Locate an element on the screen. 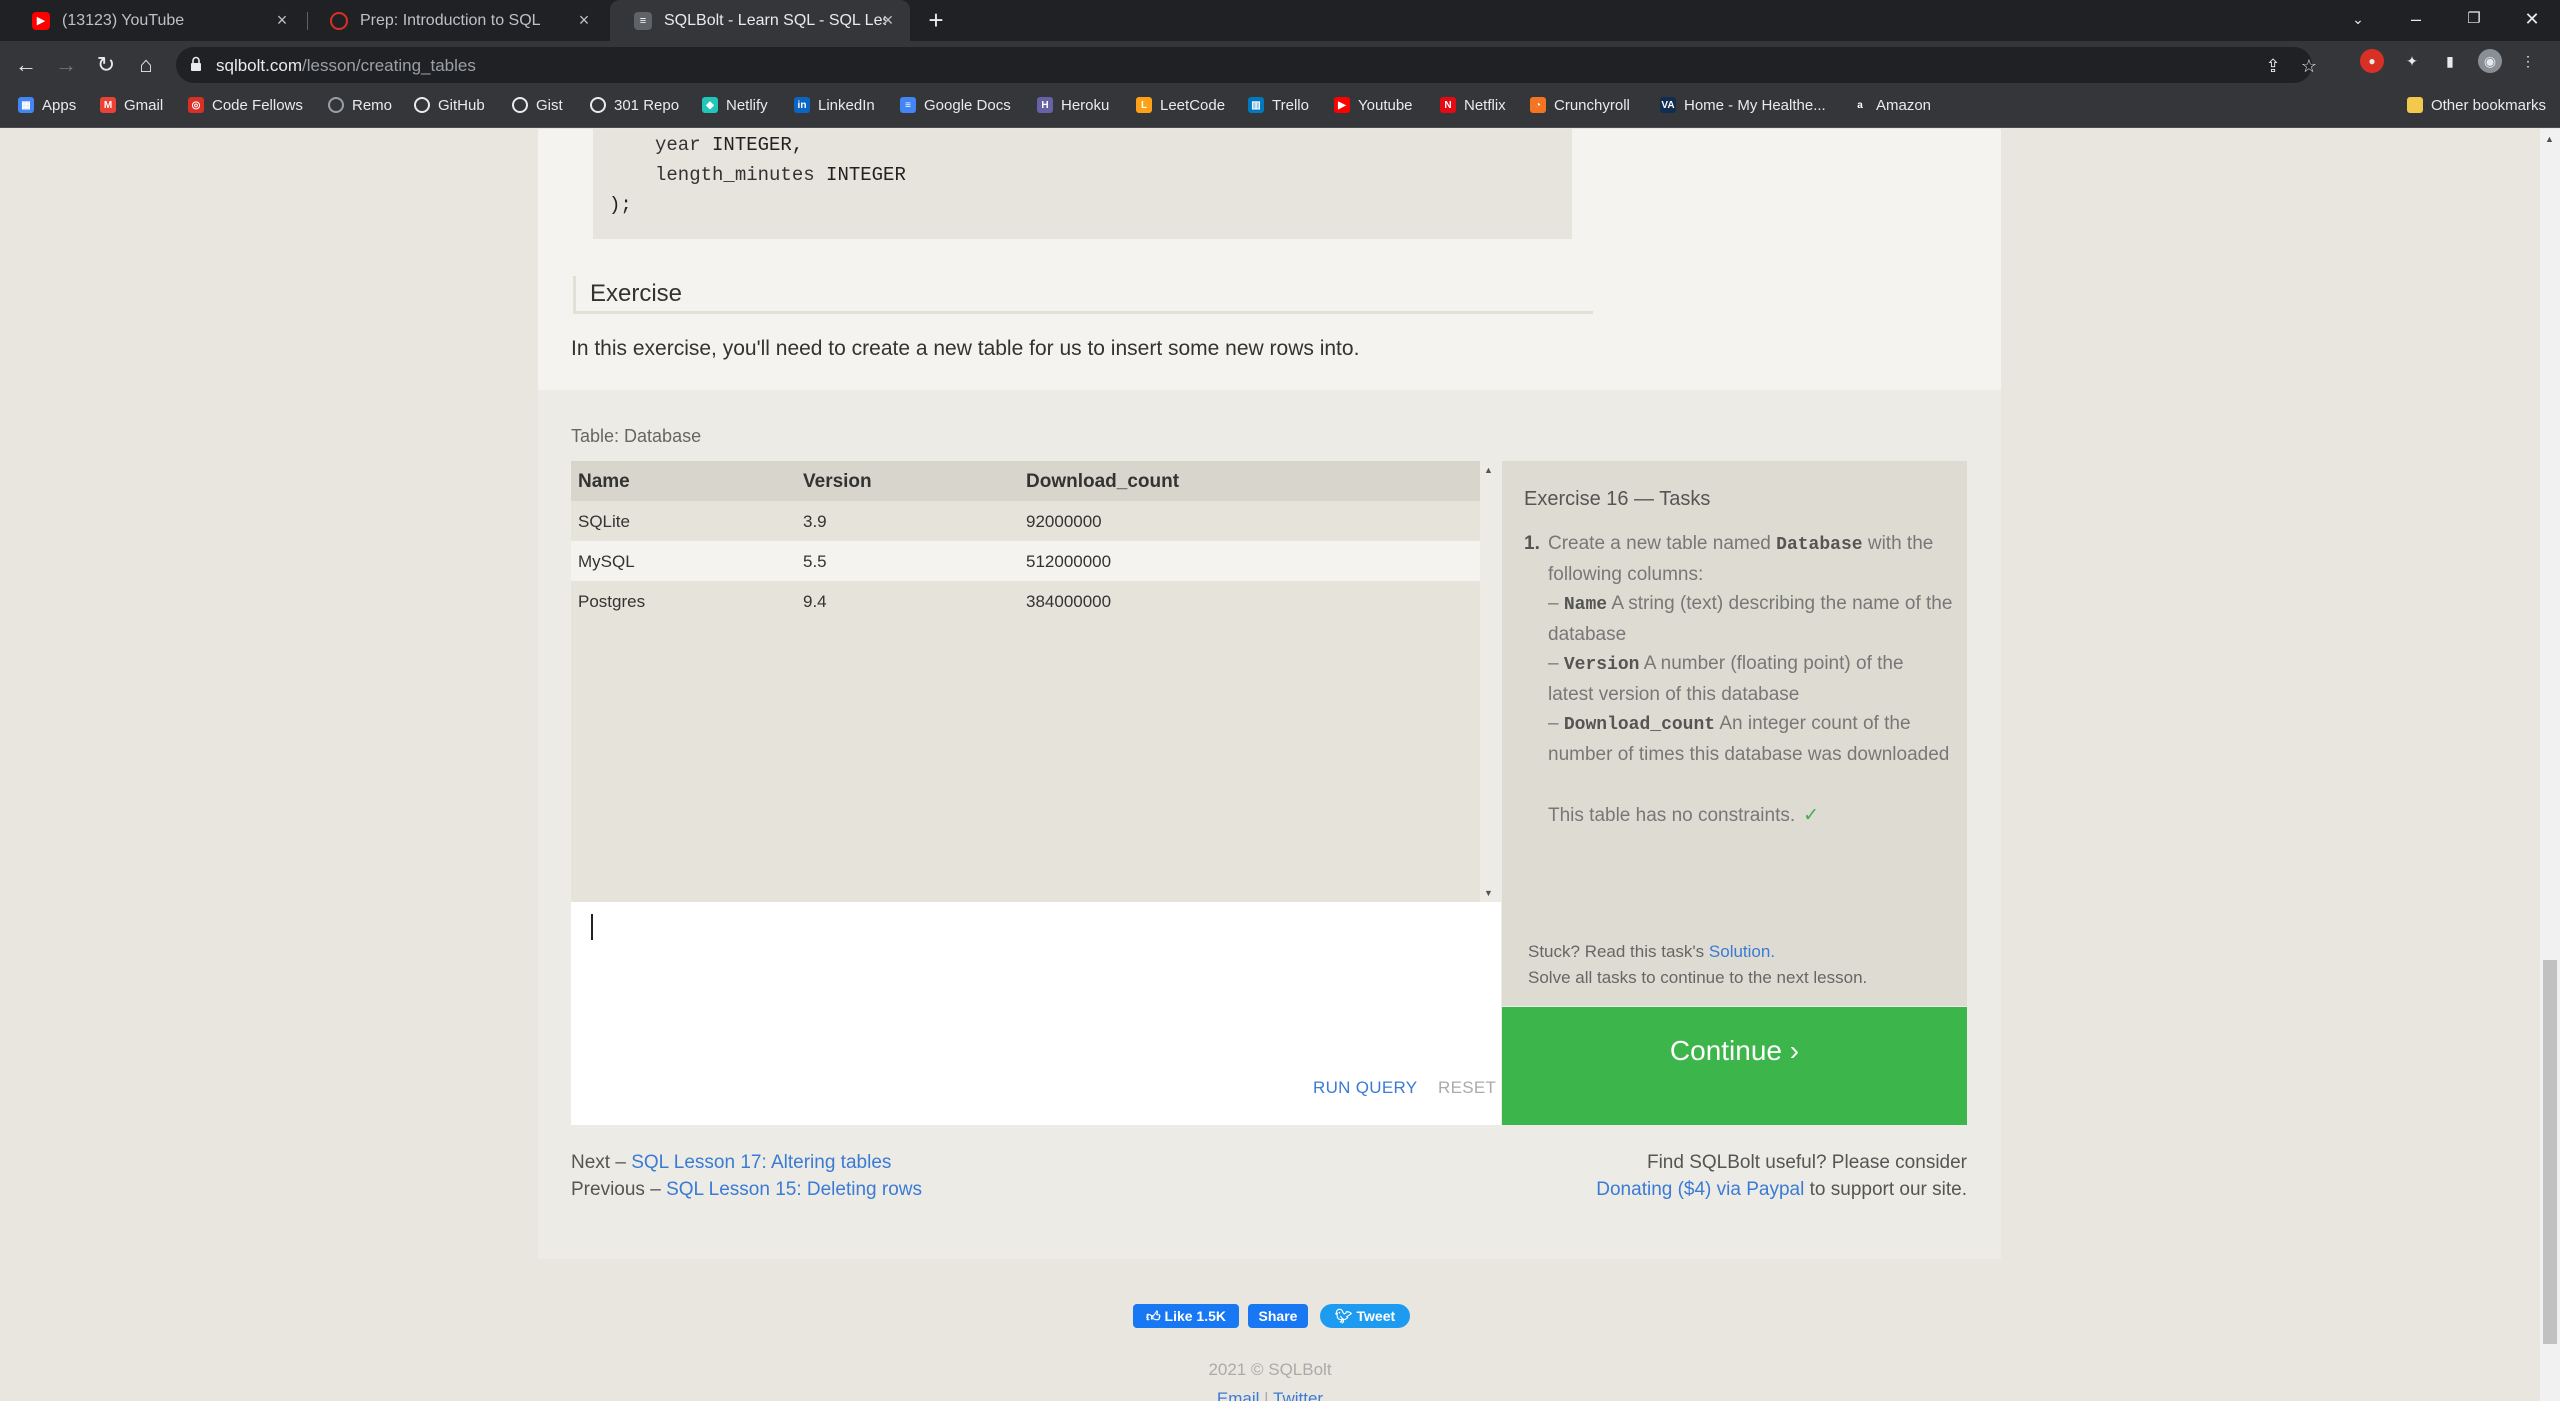 The height and width of the screenshot is (1401, 2560). table-caption: Table: Database is located at coordinates (636, 436).